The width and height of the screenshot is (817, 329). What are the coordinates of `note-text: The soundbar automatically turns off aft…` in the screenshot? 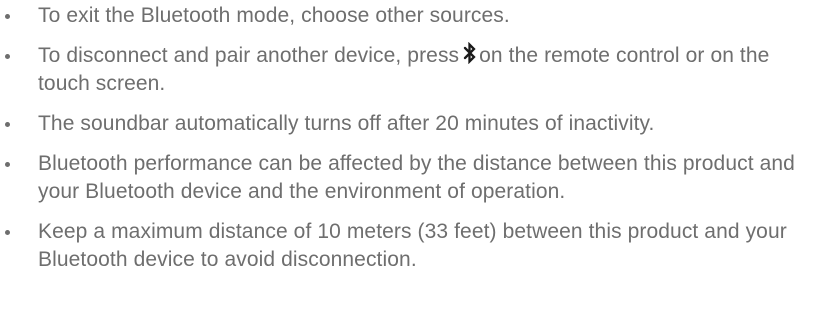 It's located at (346, 123).